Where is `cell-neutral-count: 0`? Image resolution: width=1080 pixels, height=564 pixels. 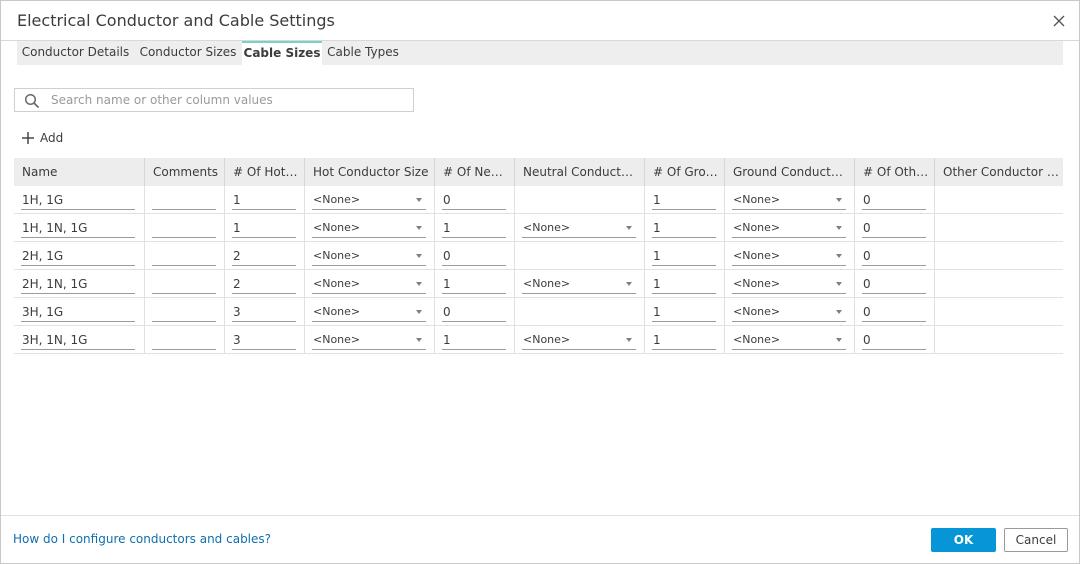 cell-neutral-count: 0 is located at coordinates (475, 200).